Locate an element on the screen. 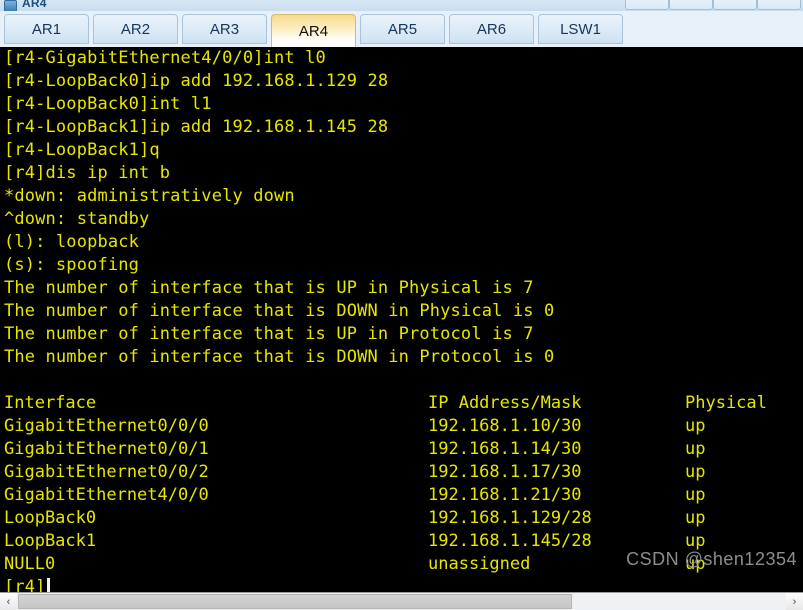  tab-label: LSW1 is located at coordinates (580, 29).